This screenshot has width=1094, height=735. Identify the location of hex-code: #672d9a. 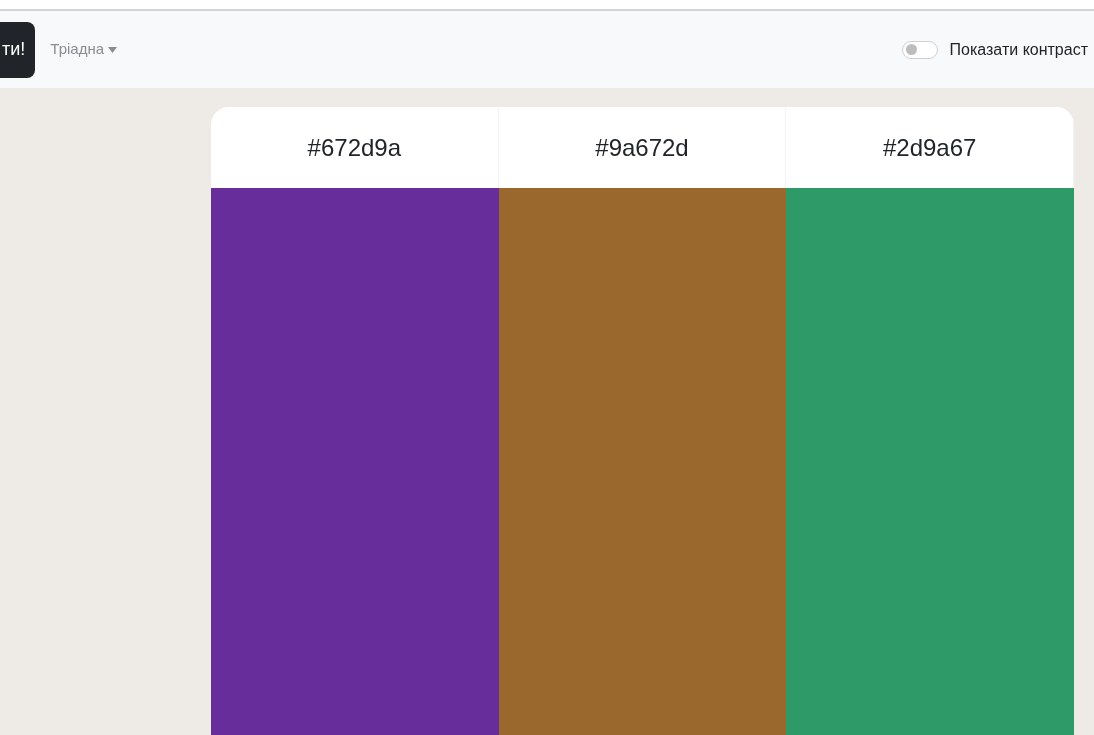
(354, 147).